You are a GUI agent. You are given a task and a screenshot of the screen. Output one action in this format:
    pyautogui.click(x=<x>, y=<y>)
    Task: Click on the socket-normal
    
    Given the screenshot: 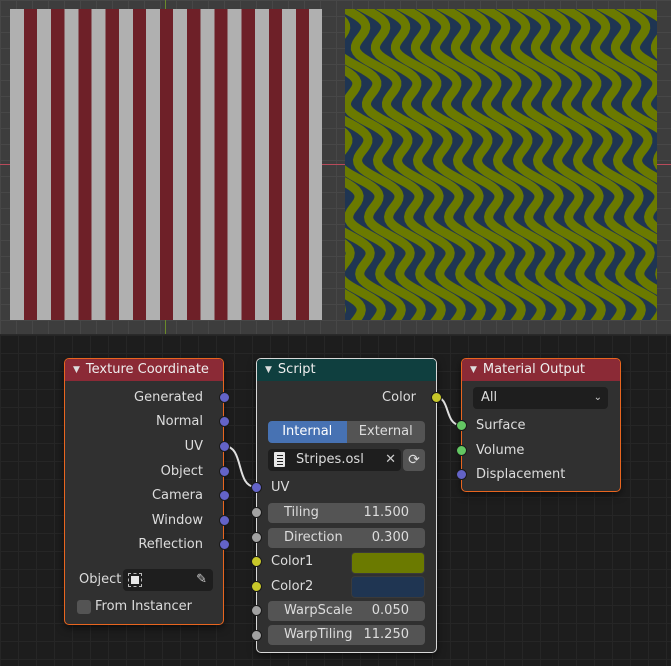 What is the action you would take?
    pyautogui.click(x=224, y=421)
    